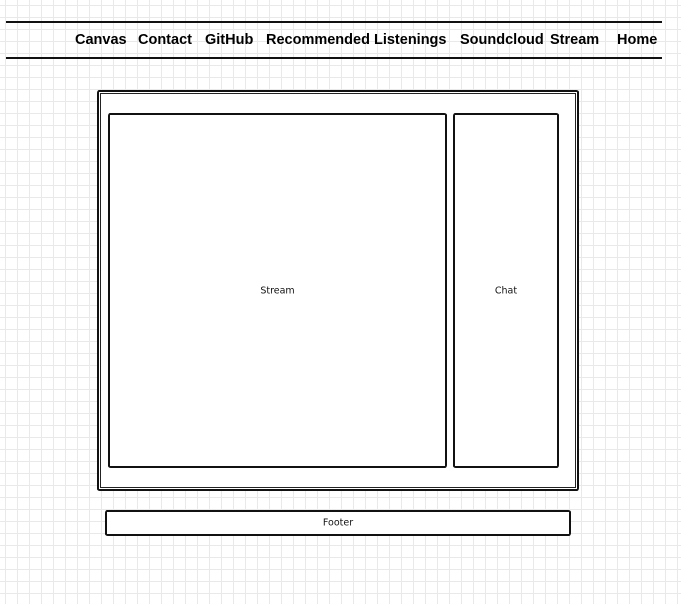 The height and width of the screenshot is (604, 681). I want to click on nav-item-github: GitHub, so click(229, 41).